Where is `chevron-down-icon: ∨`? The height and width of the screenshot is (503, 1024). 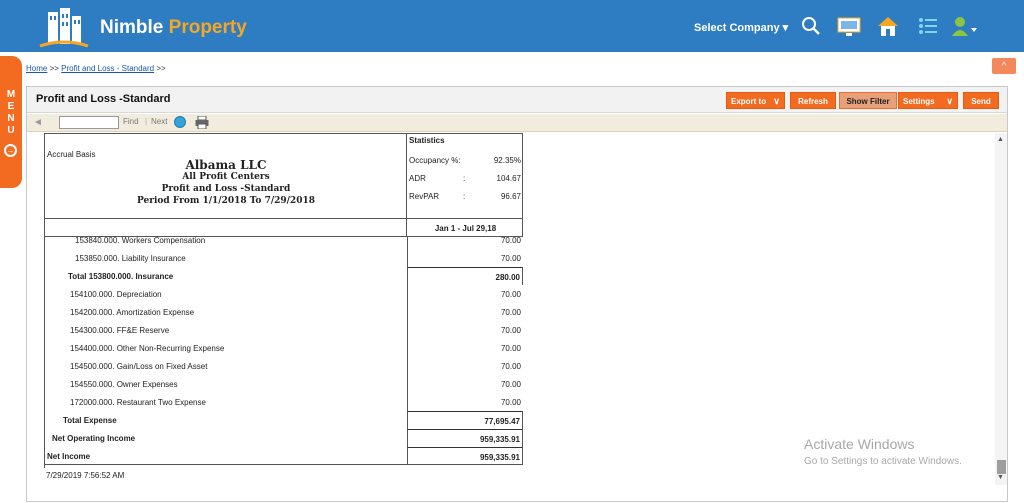 chevron-down-icon: ∨ is located at coordinates (776, 101).